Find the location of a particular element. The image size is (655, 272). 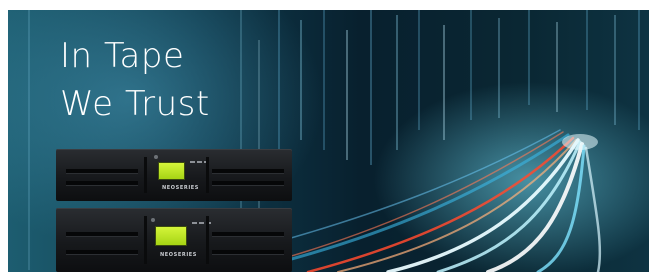

headline: In Tape We Trust is located at coordinates (135, 80).